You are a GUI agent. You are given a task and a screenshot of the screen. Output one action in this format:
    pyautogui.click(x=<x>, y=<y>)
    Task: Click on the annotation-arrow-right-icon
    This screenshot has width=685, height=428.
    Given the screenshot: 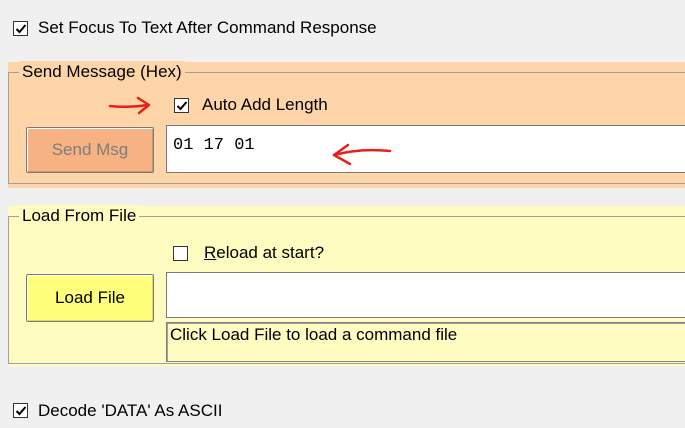 What is the action you would take?
    pyautogui.click(x=129, y=105)
    